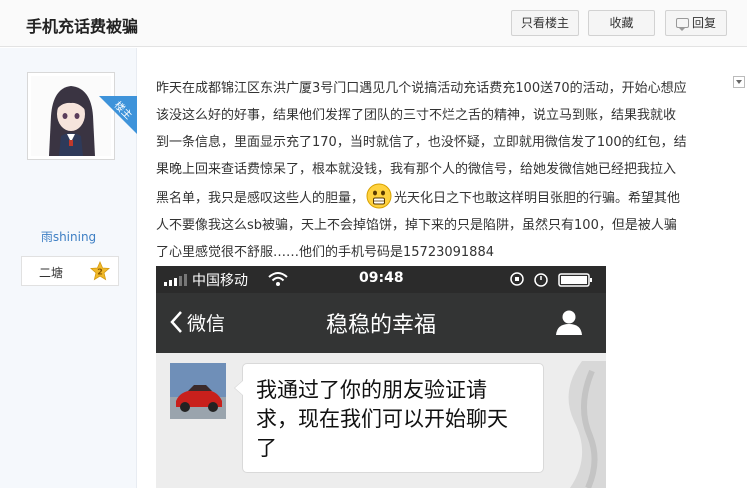 Image resolution: width=747 pixels, height=488 pixels. I want to click on carrier-name: 中国移动, so click(220, 281).